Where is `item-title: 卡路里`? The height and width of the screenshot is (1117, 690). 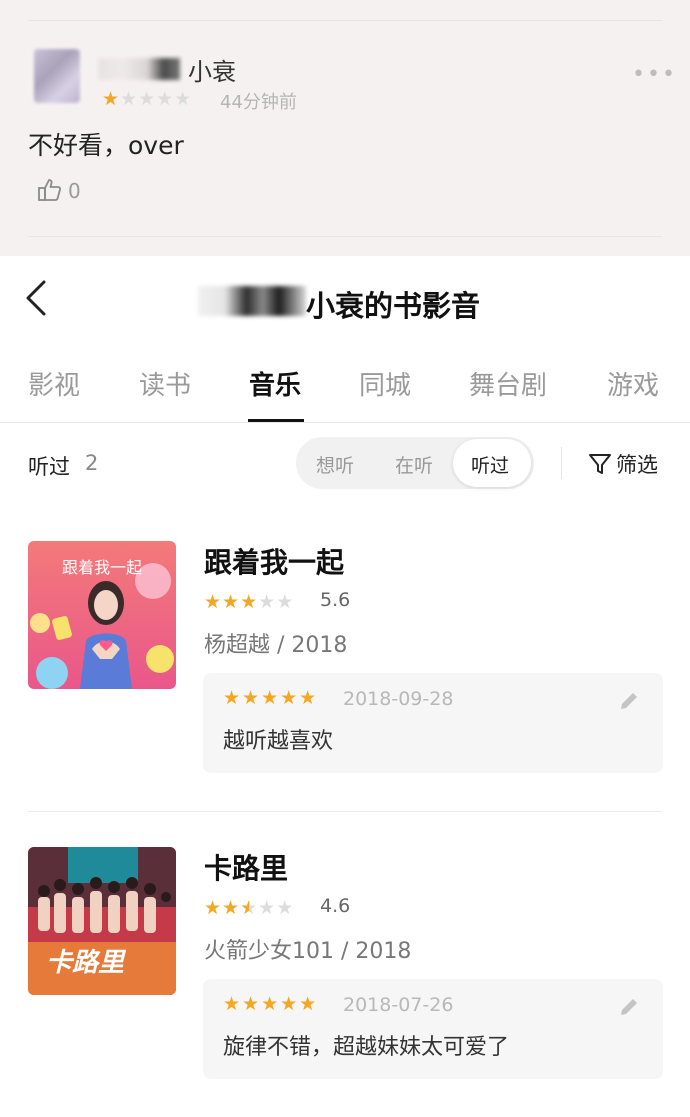
item-title: 卡路里 is located at coordinates (246, 867).